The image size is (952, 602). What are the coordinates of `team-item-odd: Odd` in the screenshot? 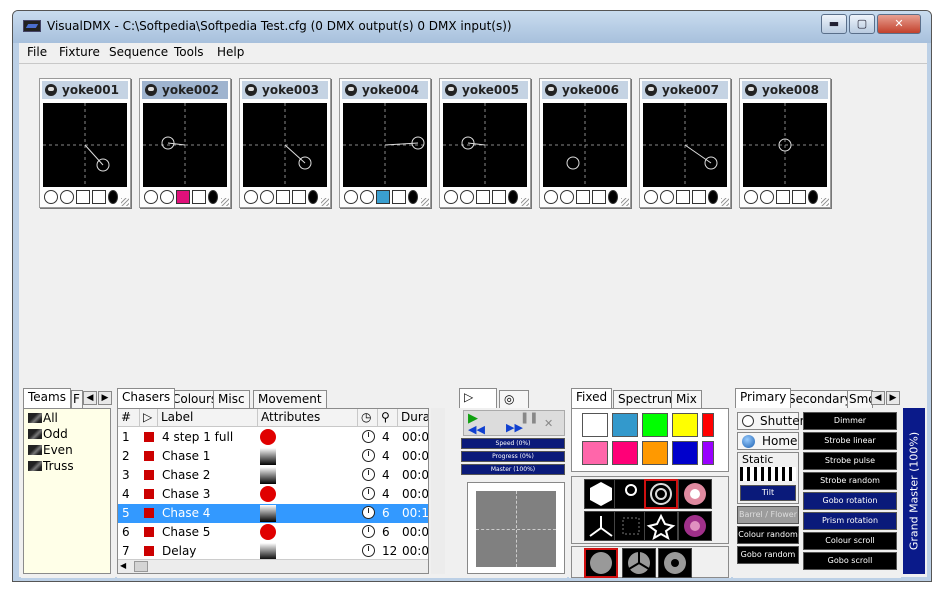 It's located at (48, 434).